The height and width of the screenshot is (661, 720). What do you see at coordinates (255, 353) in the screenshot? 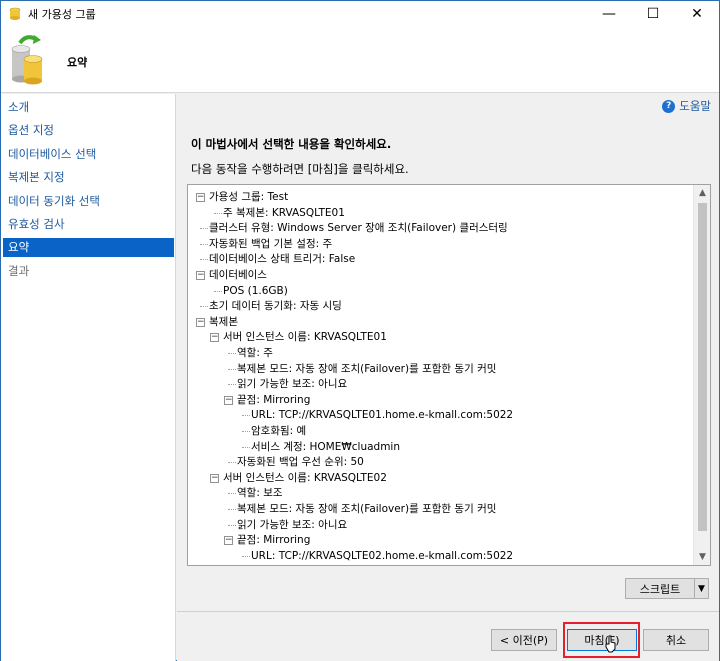
I see `tree-item: 역할: 주` at bounding box center [255, 353].